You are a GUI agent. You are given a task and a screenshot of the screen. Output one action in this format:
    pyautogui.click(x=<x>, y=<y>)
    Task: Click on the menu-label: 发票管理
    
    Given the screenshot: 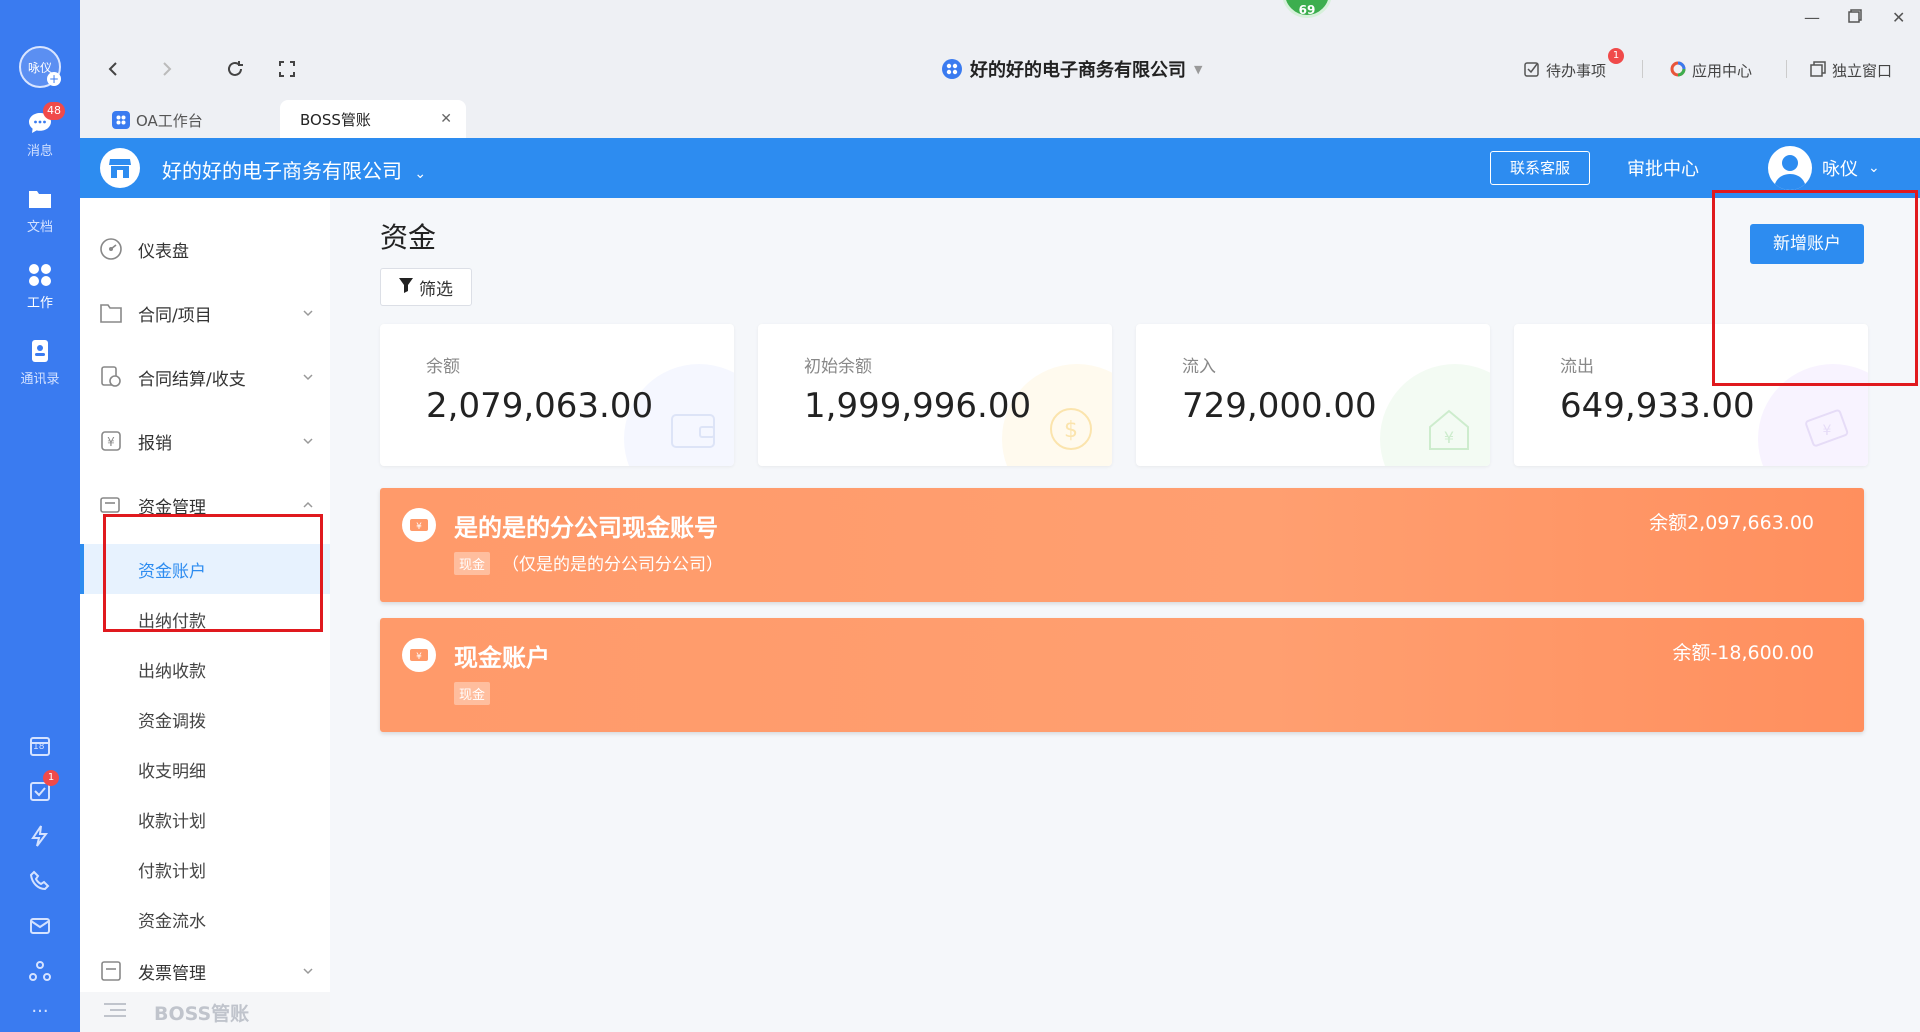 What is the action you would take?
    pyautogui.click(x=172, y=973)
    